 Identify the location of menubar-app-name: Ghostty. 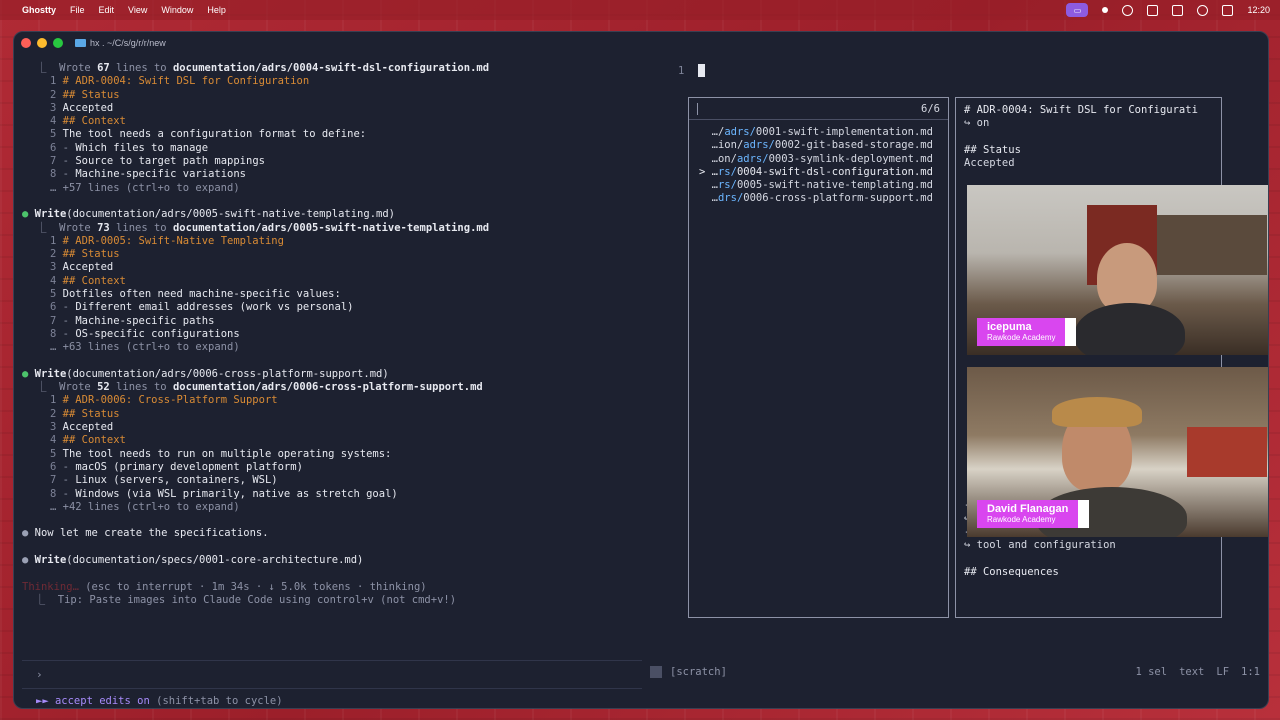
(39, 10).